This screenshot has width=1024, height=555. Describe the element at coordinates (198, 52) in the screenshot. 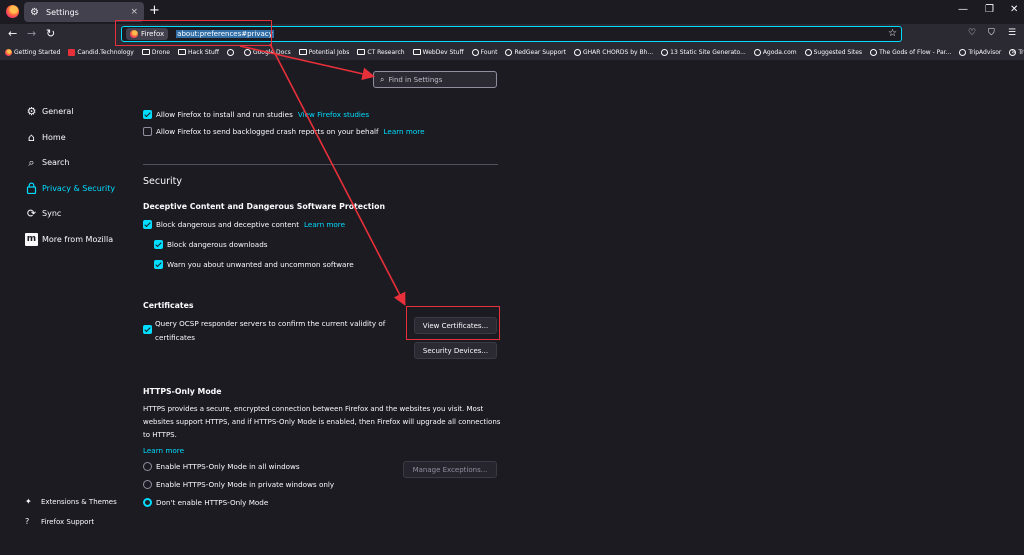

I see `bookmark-item: Hack Stuff` at that location.